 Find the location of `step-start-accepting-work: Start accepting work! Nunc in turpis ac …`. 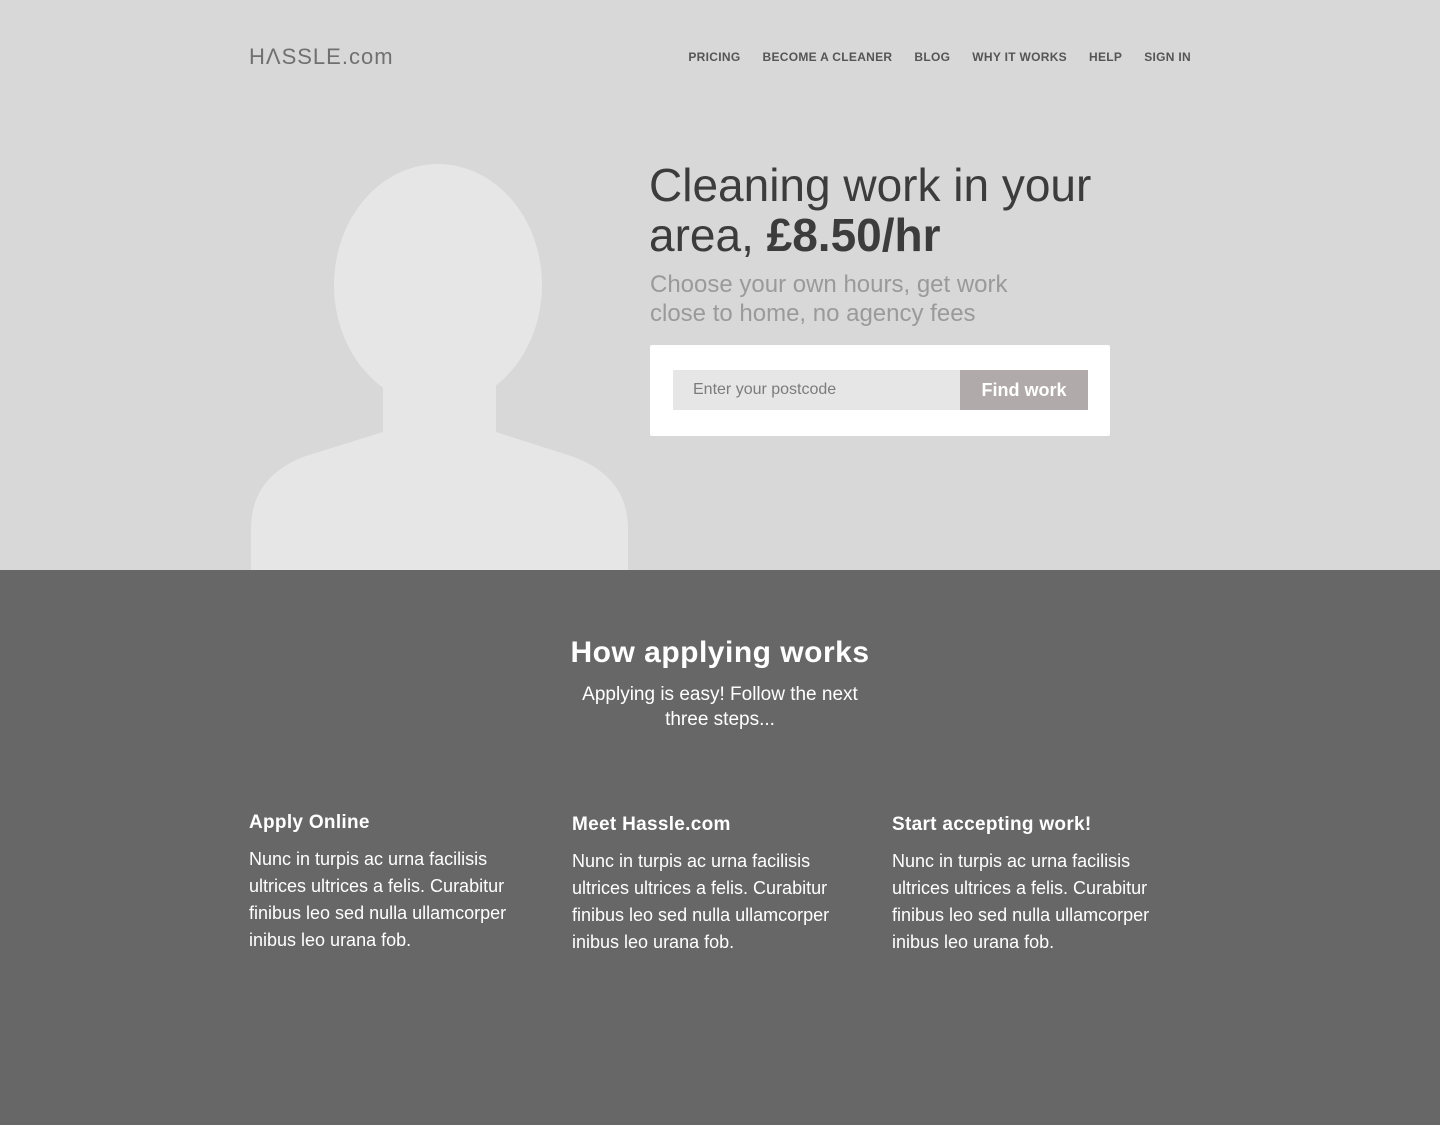

step-start-accepting-work: Start accepting work! Nunc in turpis ac … is located at coordinates (1042, 885).